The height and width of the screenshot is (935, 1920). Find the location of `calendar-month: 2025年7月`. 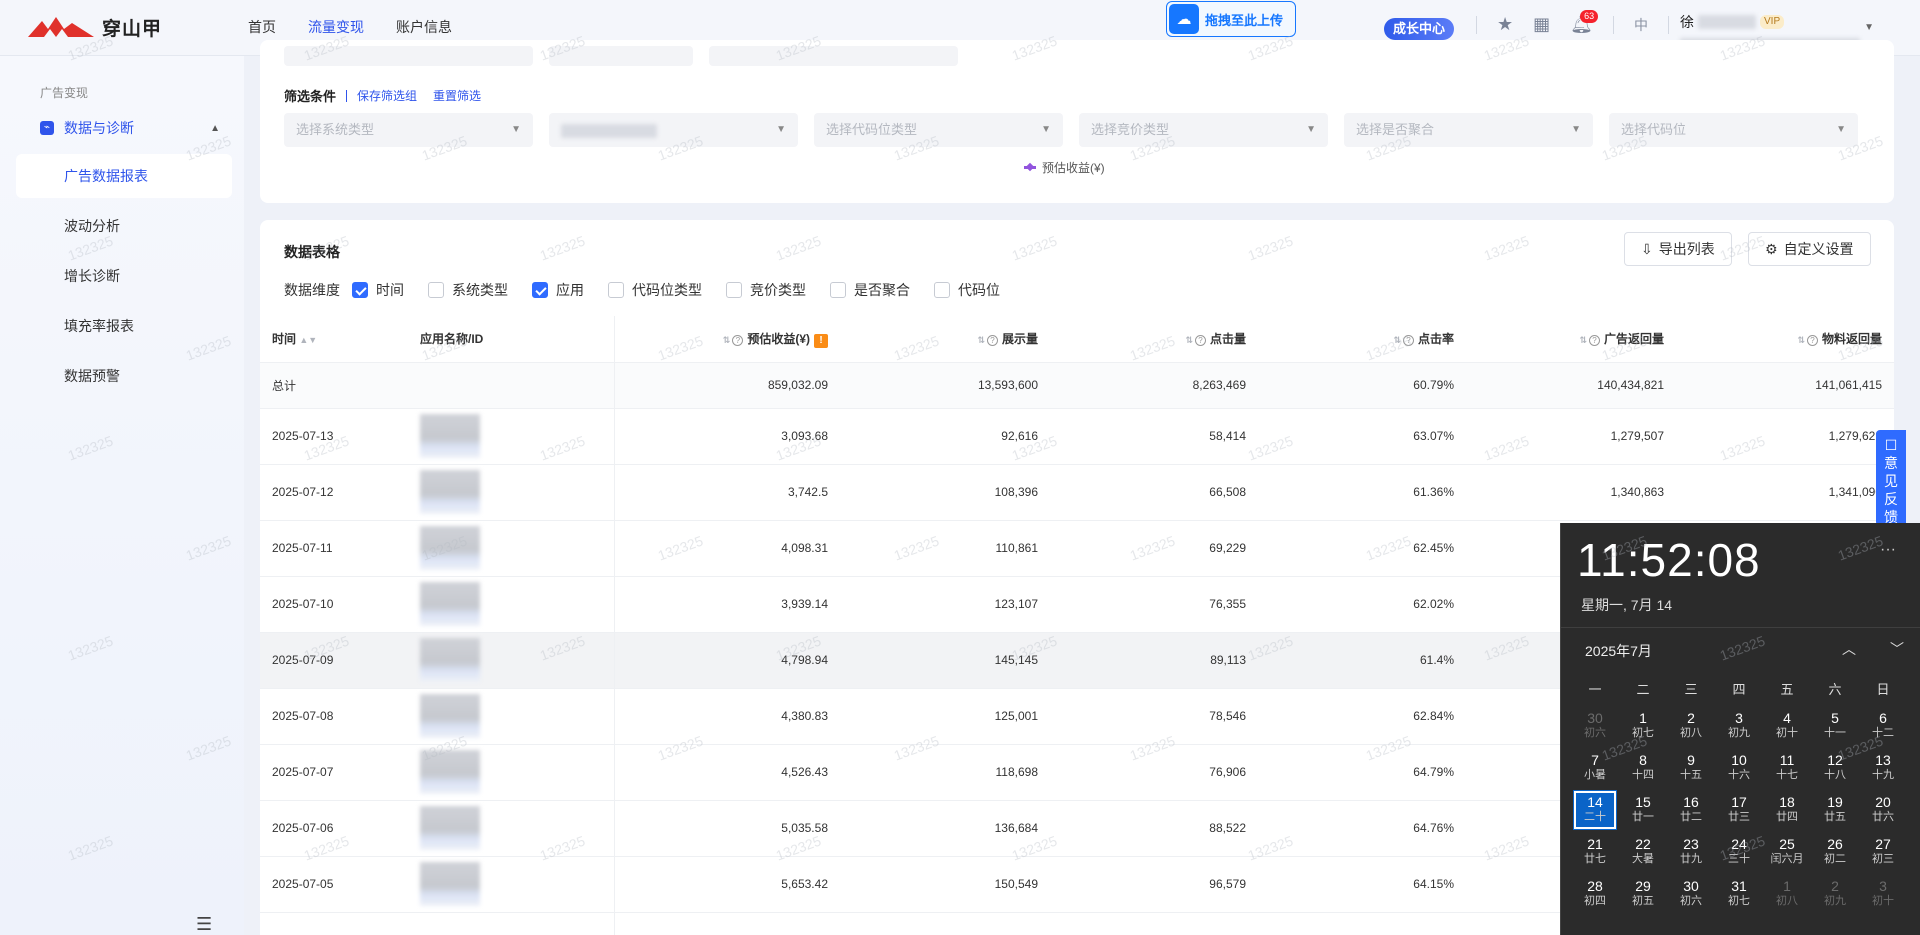

calendar-month: 2025年7月 is located at coordinates (1618, 651).